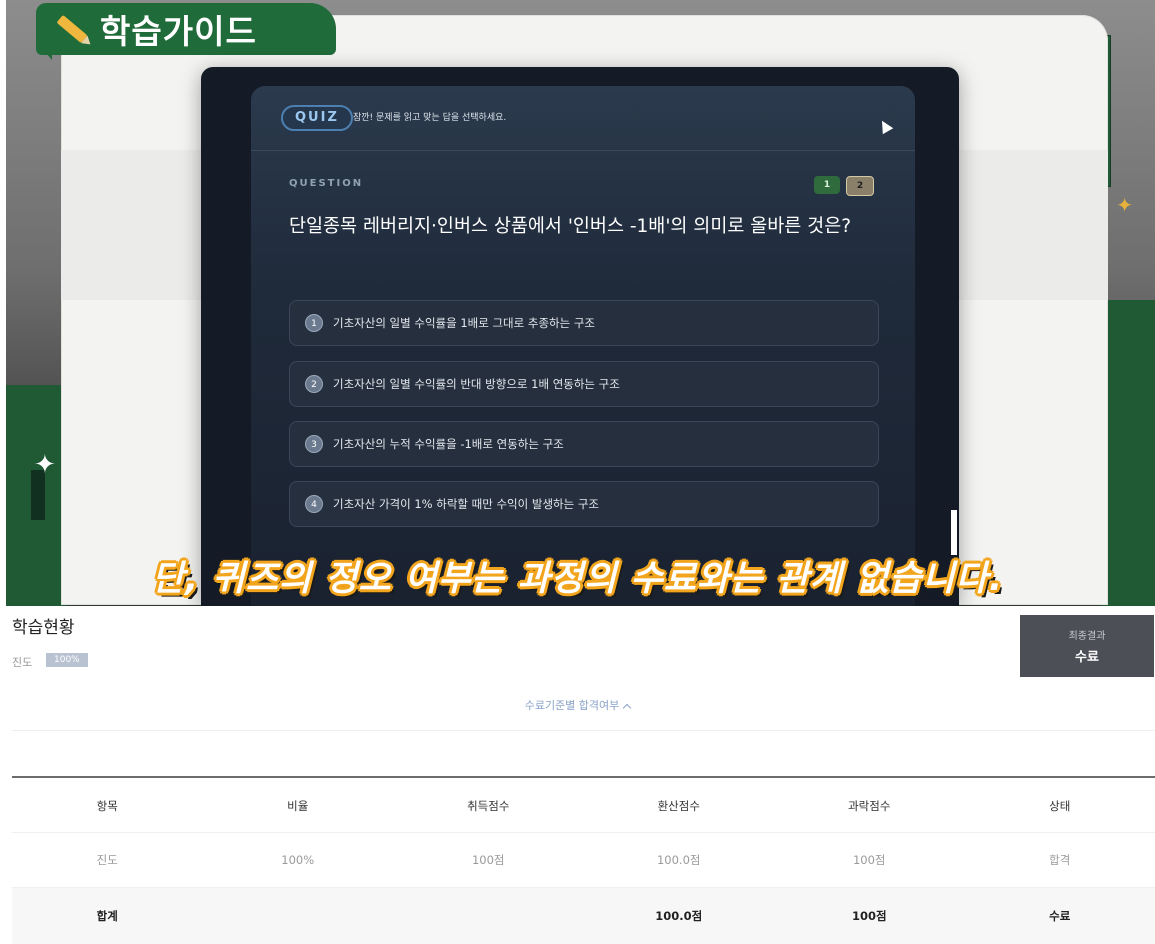  What do you see at coordinates (583, 730) in the screenshot?
I see `divider` at bounding box center [583, 730].